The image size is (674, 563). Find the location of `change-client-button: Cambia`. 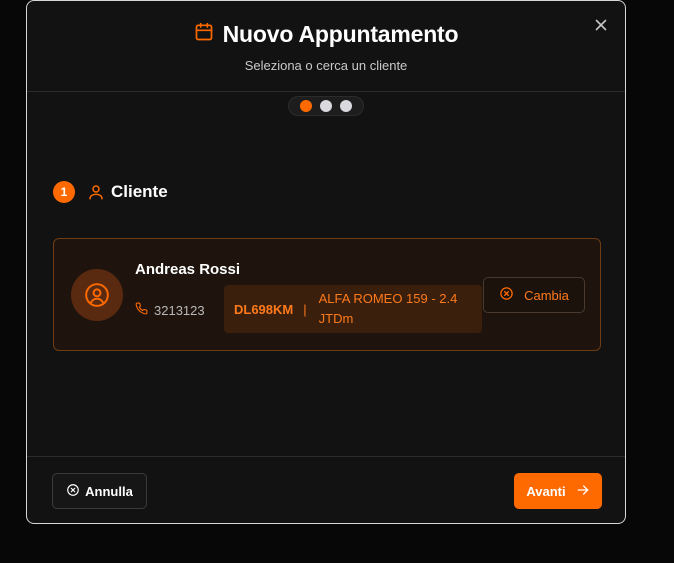

change-client-button: Cambia is located at coordinates (534, 295).